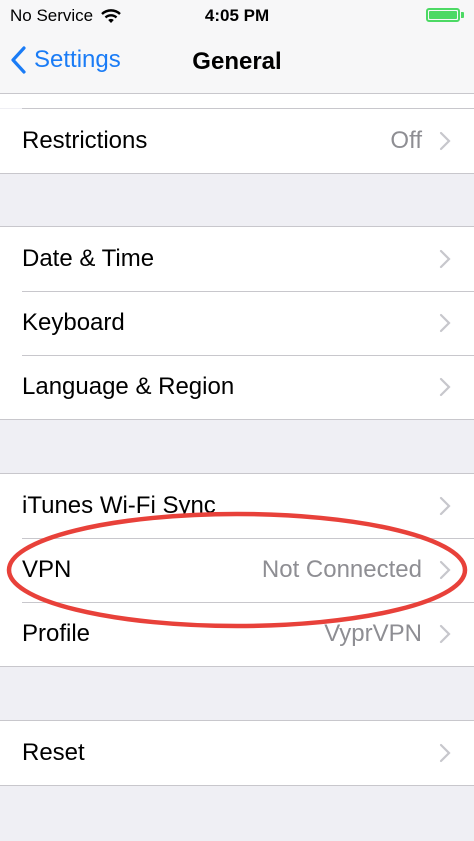 The height and width of the screenshot is (841, 474). Describe the element at coordinates (53, 752) in the screenshot. I see `row-label: Reset` at that location.